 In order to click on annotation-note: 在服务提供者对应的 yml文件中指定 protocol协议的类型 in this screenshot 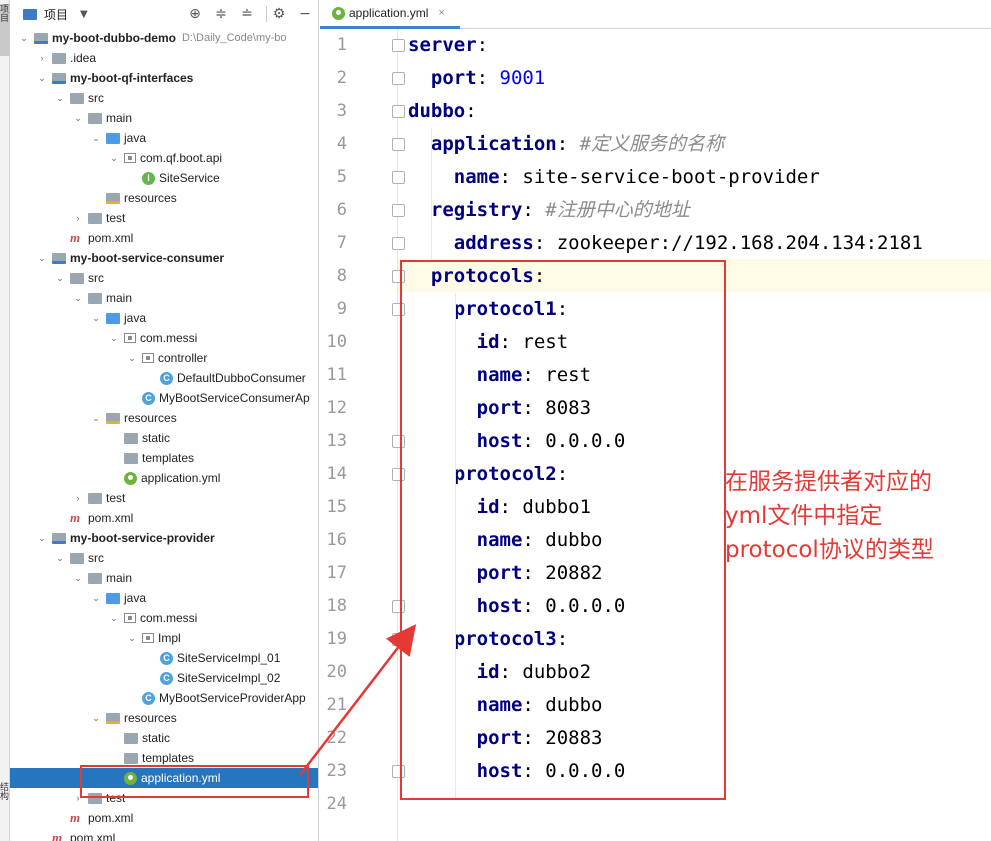, I will do `click(858, 516)`.